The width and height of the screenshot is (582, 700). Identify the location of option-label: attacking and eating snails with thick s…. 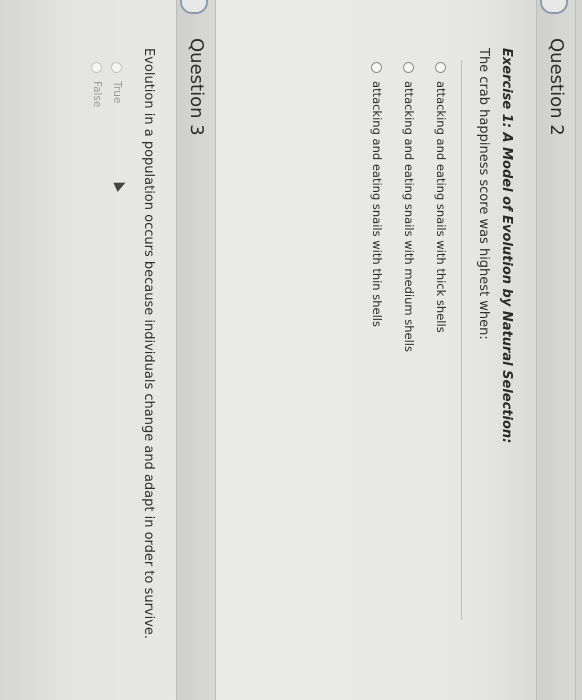
(441, 207).